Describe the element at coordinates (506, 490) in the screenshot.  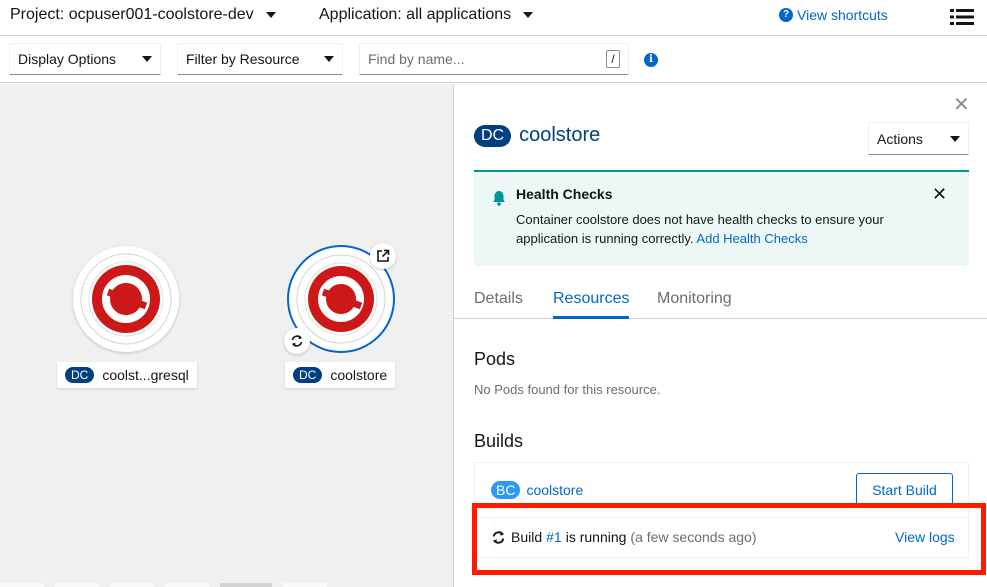
I see `bc-badge: BC` at that location.